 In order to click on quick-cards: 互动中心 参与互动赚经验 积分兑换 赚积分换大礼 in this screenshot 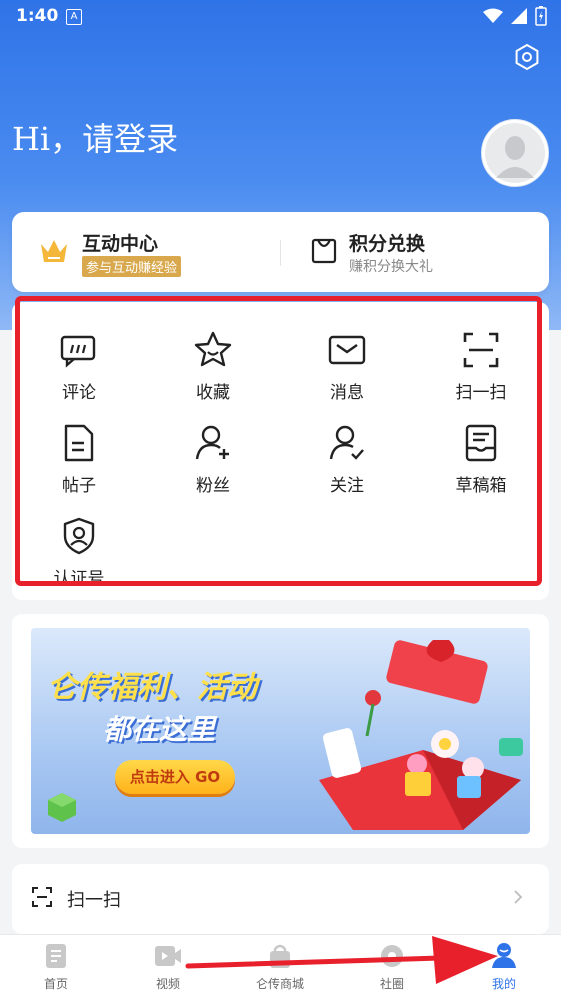, I will do `click(280, 252)`.